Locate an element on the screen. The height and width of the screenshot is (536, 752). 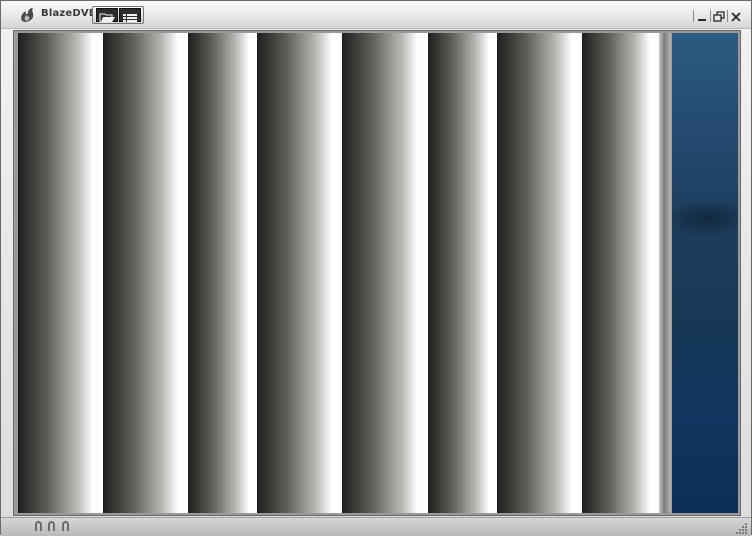
playlist-button is located at coordinates (130, 15).